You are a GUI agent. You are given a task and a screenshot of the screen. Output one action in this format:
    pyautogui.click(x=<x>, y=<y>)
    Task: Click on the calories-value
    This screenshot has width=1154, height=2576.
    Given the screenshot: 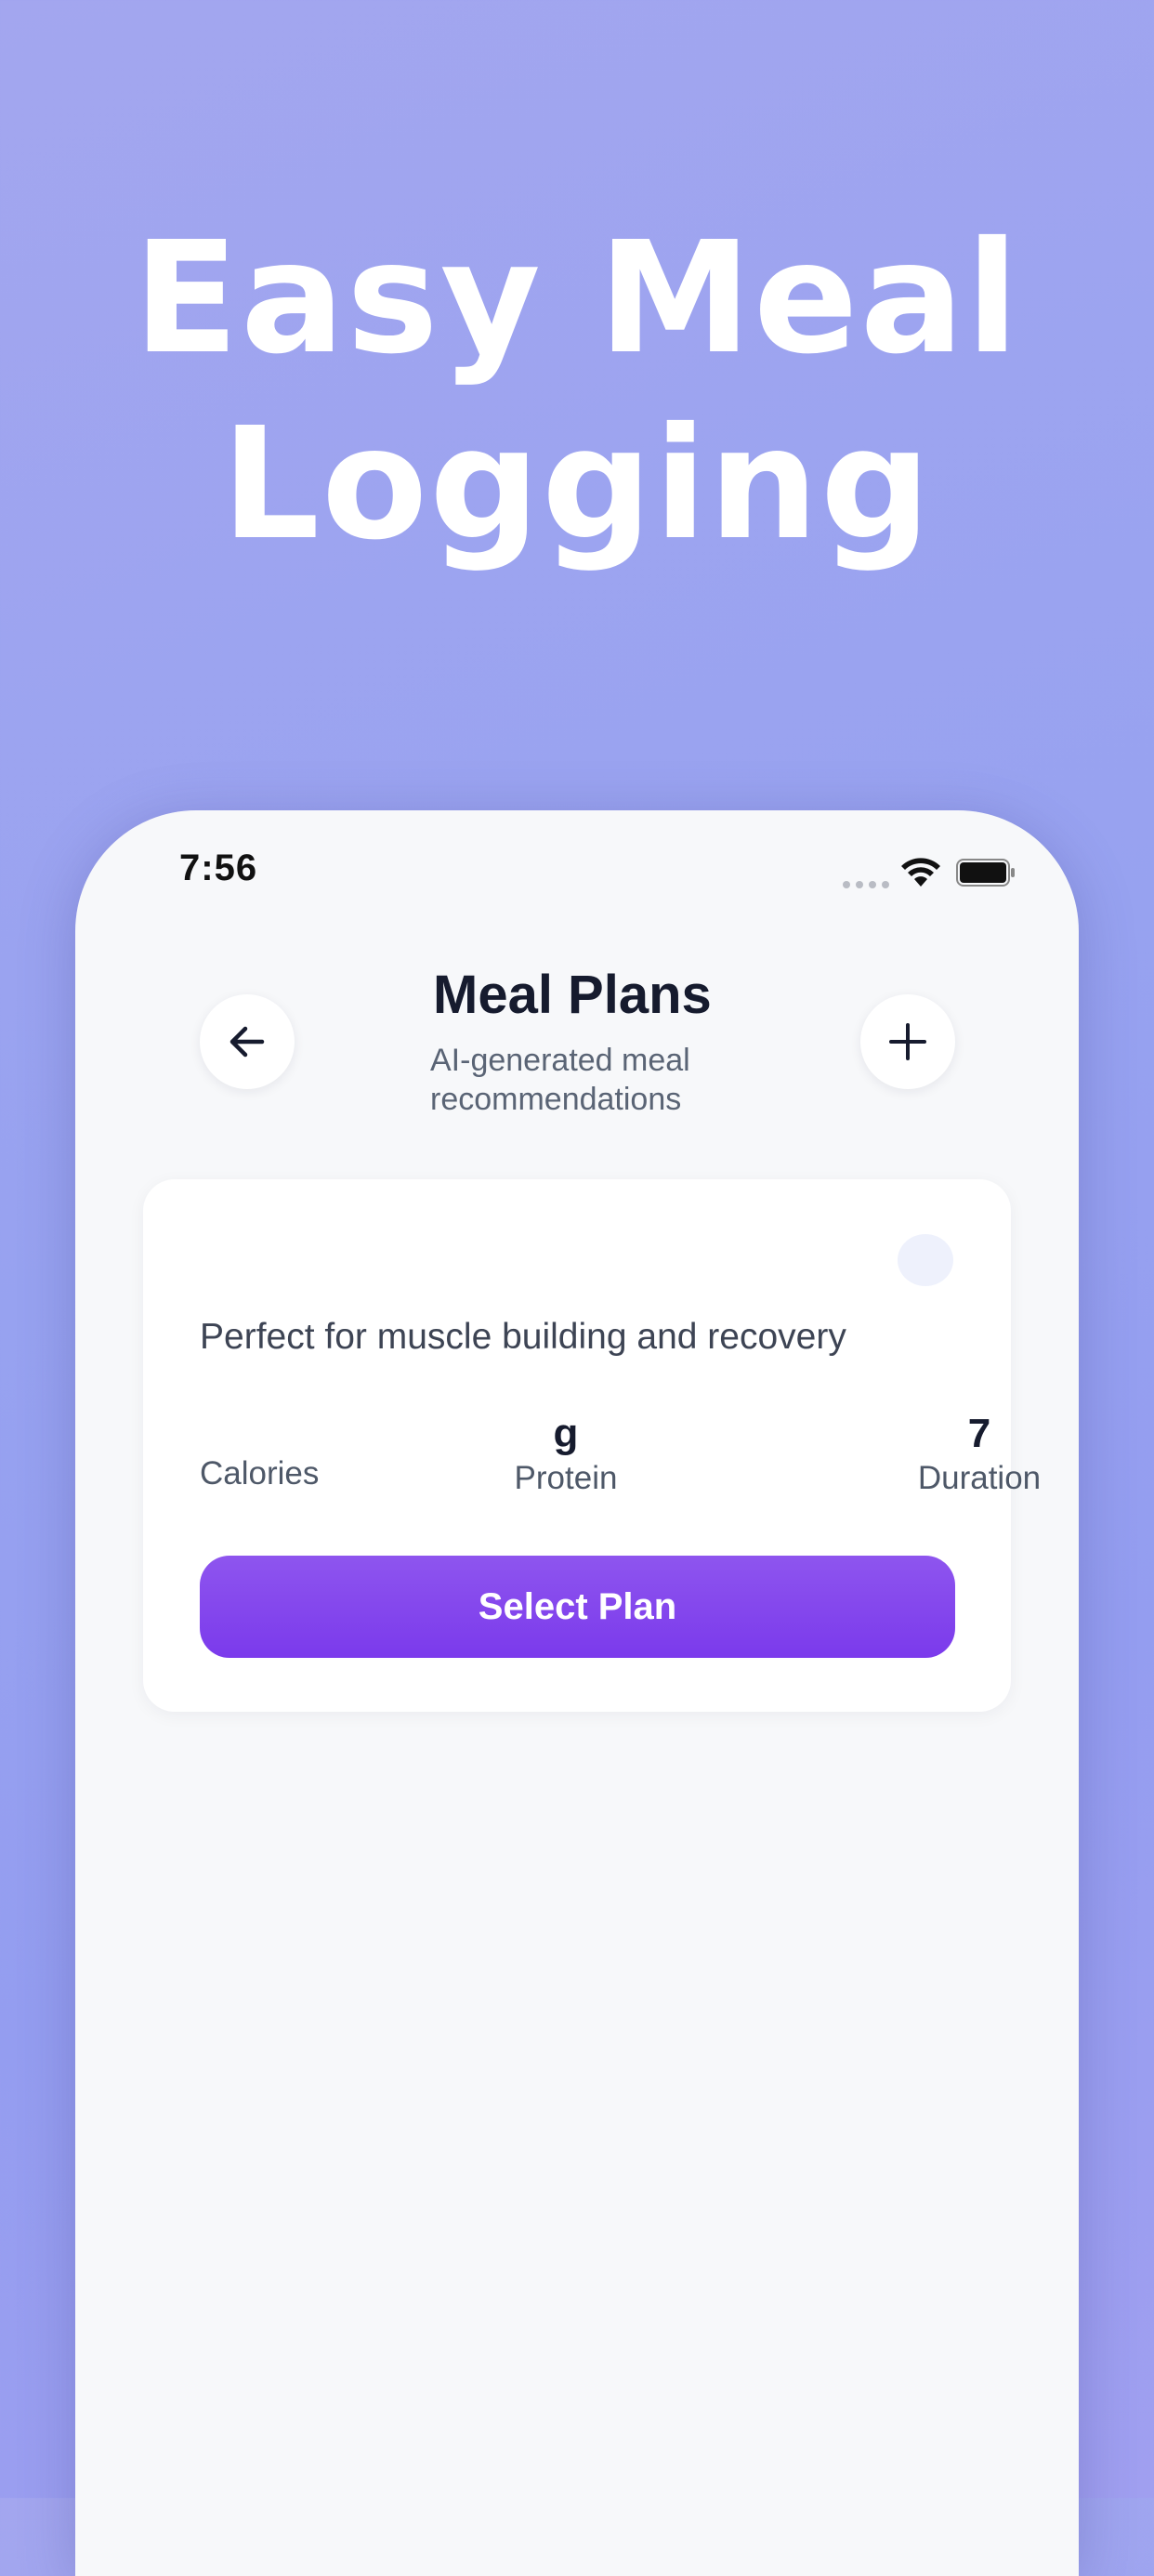 What is the action you would take?
    pyautogui.click(x=259, y=1429)
    